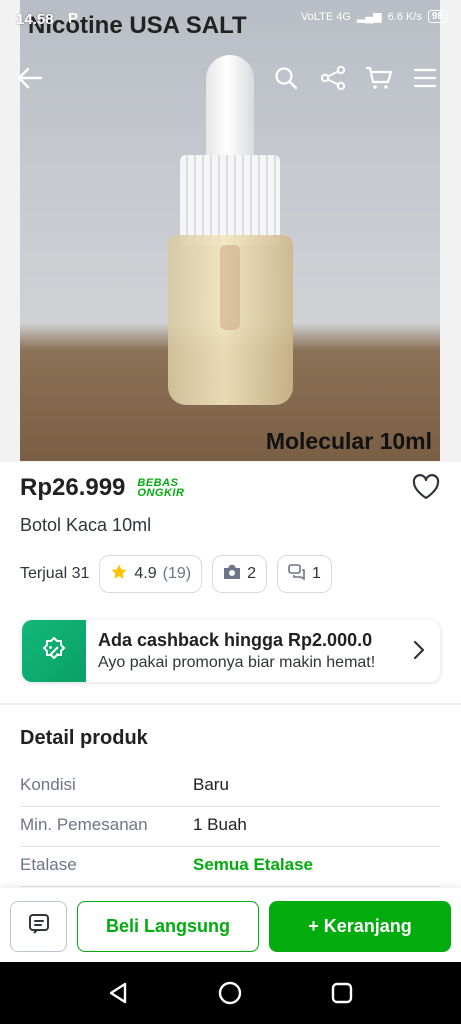  What do you see at coordinates (177, 573) in the screenshot?
I see `rating-count: (19)` at bounding box center [177, 573].